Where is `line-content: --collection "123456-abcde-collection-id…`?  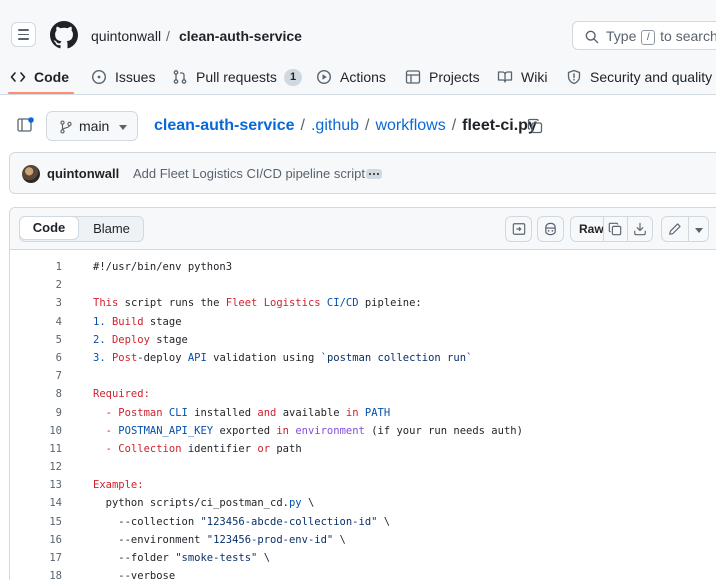 line-content: --collection "123456-abcde-collection-id… is located at coordinates (241, 522).